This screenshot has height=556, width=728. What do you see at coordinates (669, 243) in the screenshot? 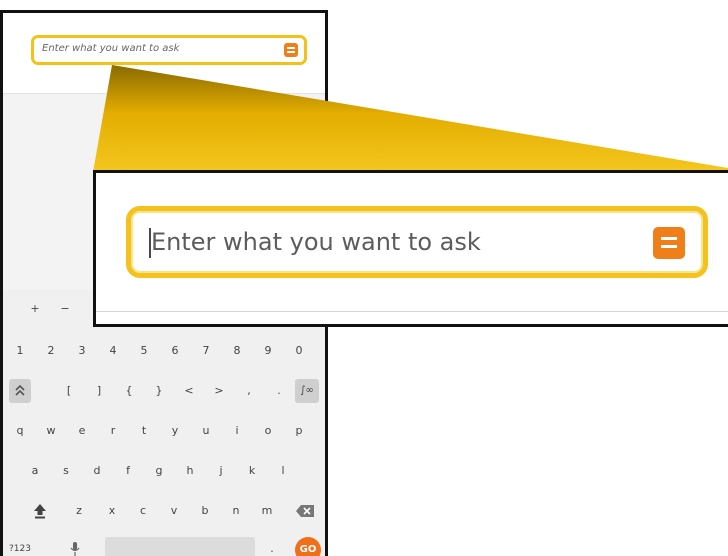
I see `menu-icon` at bounding box center [669, 243].